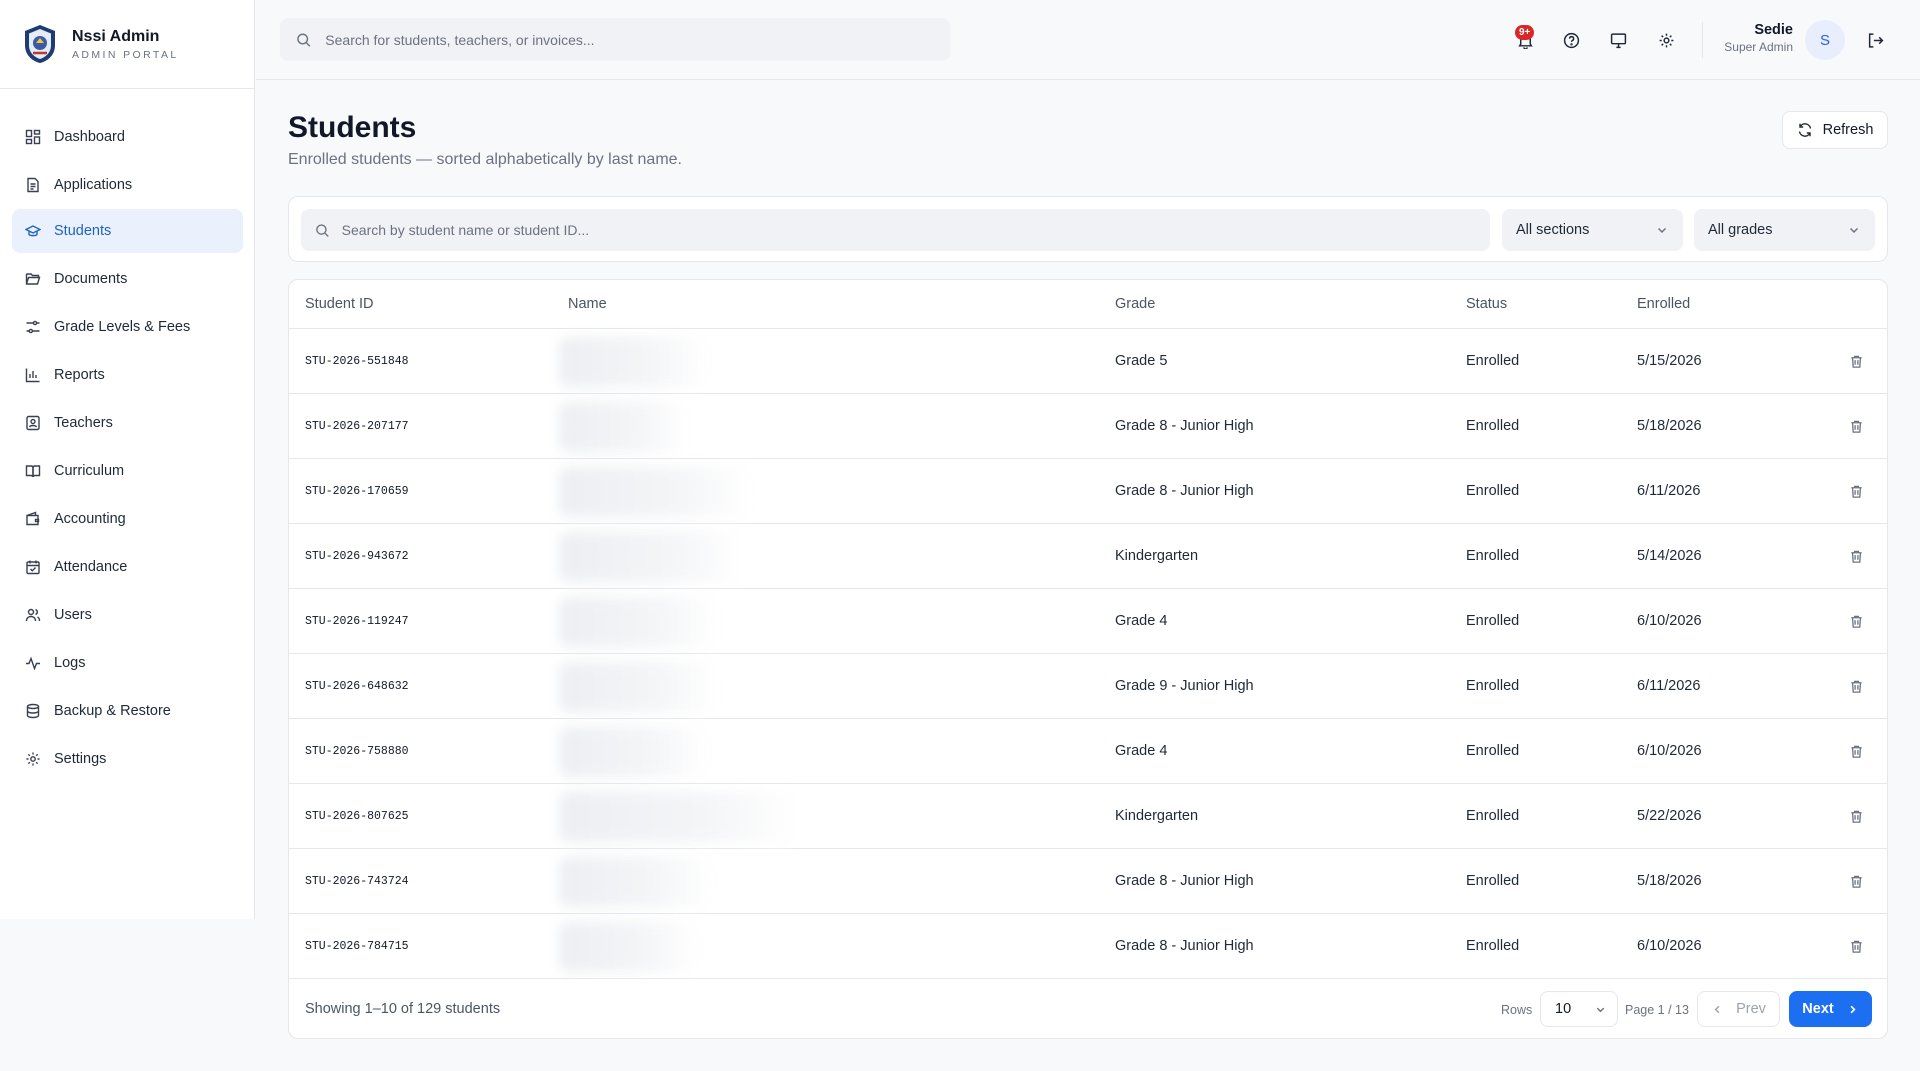  What do you see at coordinates (1618, 40) in the screenshot?
I see `display-button` at bounding box center [1618, 40].